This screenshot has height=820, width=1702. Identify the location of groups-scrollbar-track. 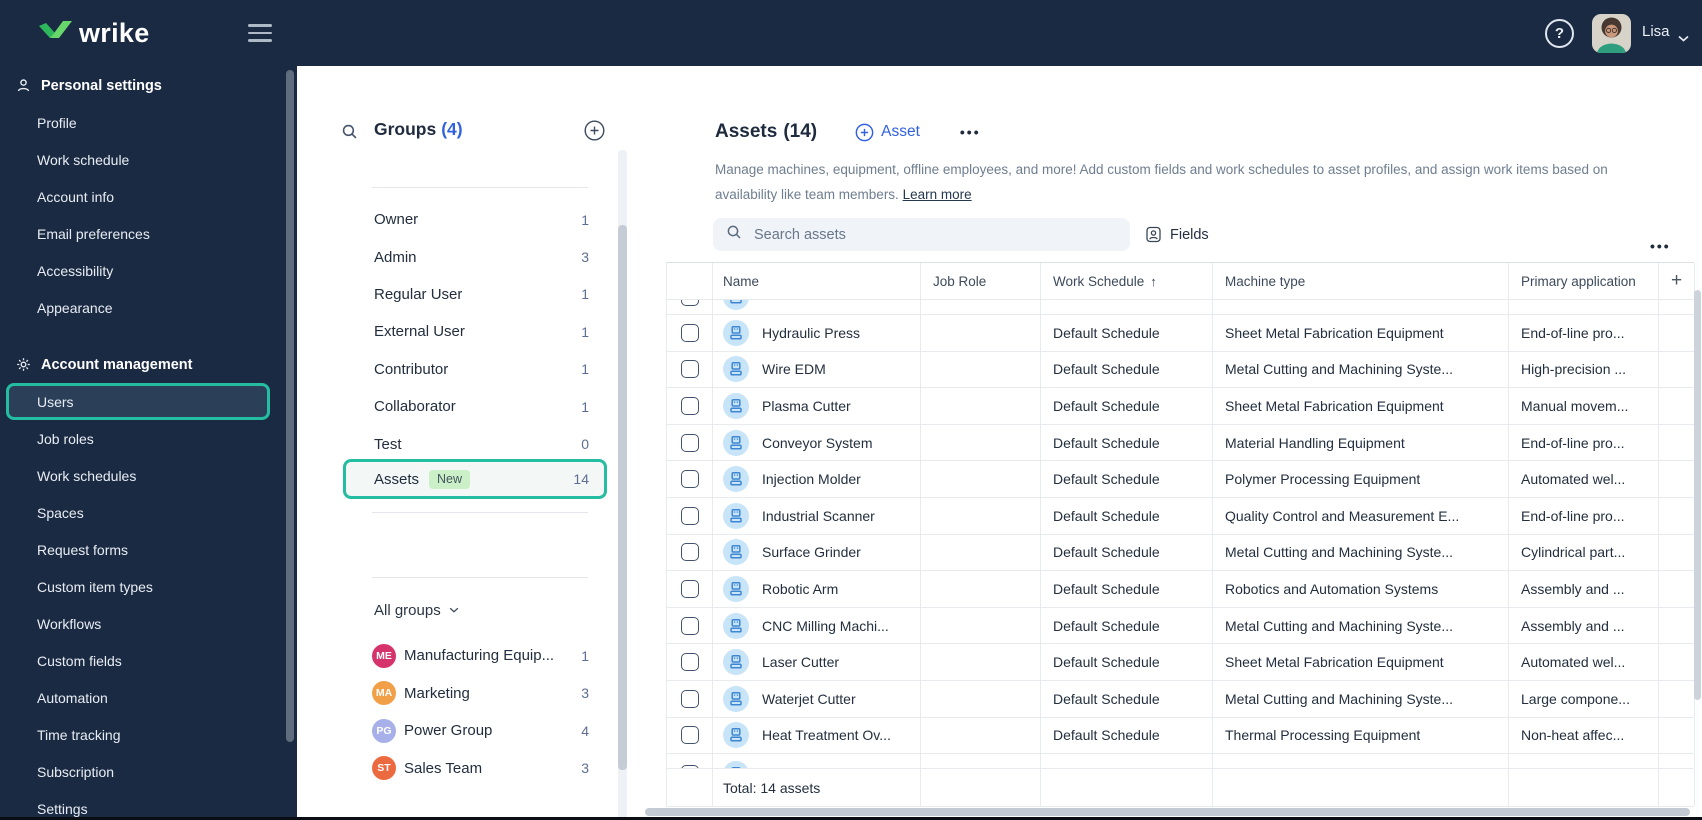
(622, 485).